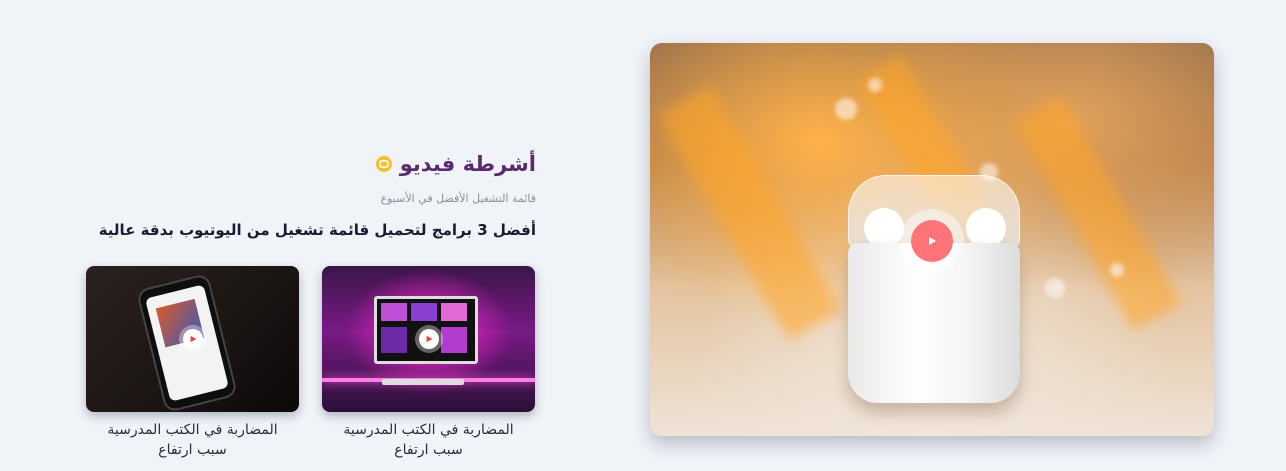  I want to click on section-subtitle: قائمة التشغيل الأفضل في الأسبوع, so click(458, 198).